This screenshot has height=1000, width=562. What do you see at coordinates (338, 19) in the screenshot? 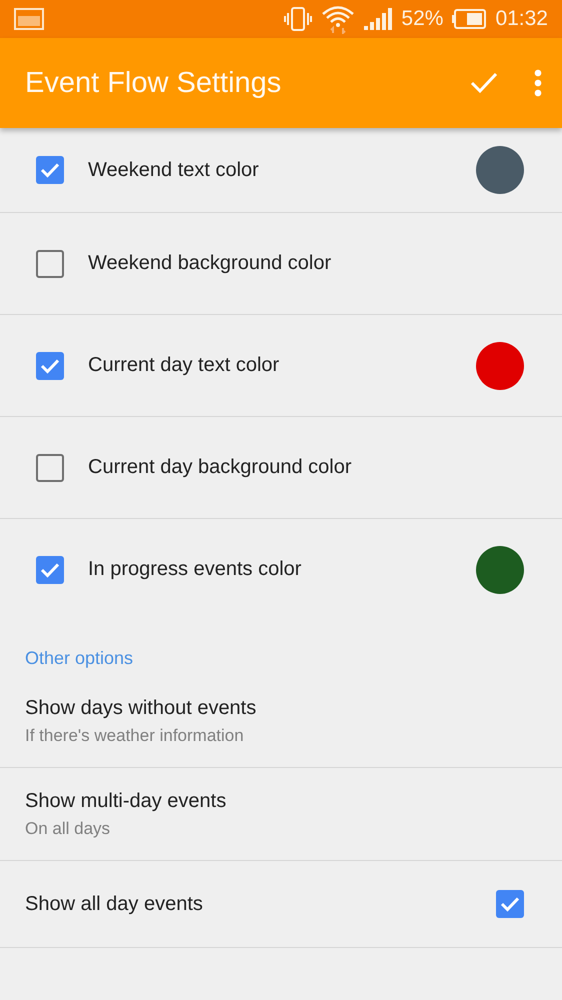
I see `wifi-icon` at bounding box center [338, 19].